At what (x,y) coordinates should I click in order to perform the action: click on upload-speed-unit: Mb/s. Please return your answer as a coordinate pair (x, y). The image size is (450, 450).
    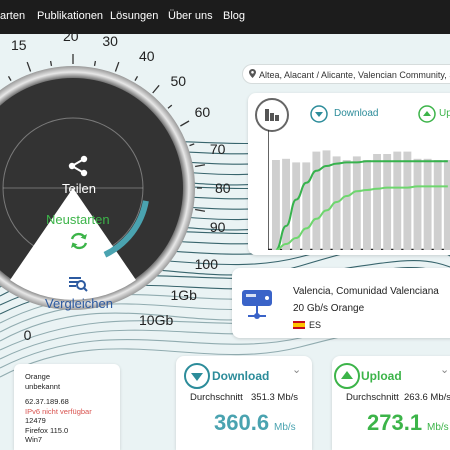
    Looking at the image, I should click on (438, 427).